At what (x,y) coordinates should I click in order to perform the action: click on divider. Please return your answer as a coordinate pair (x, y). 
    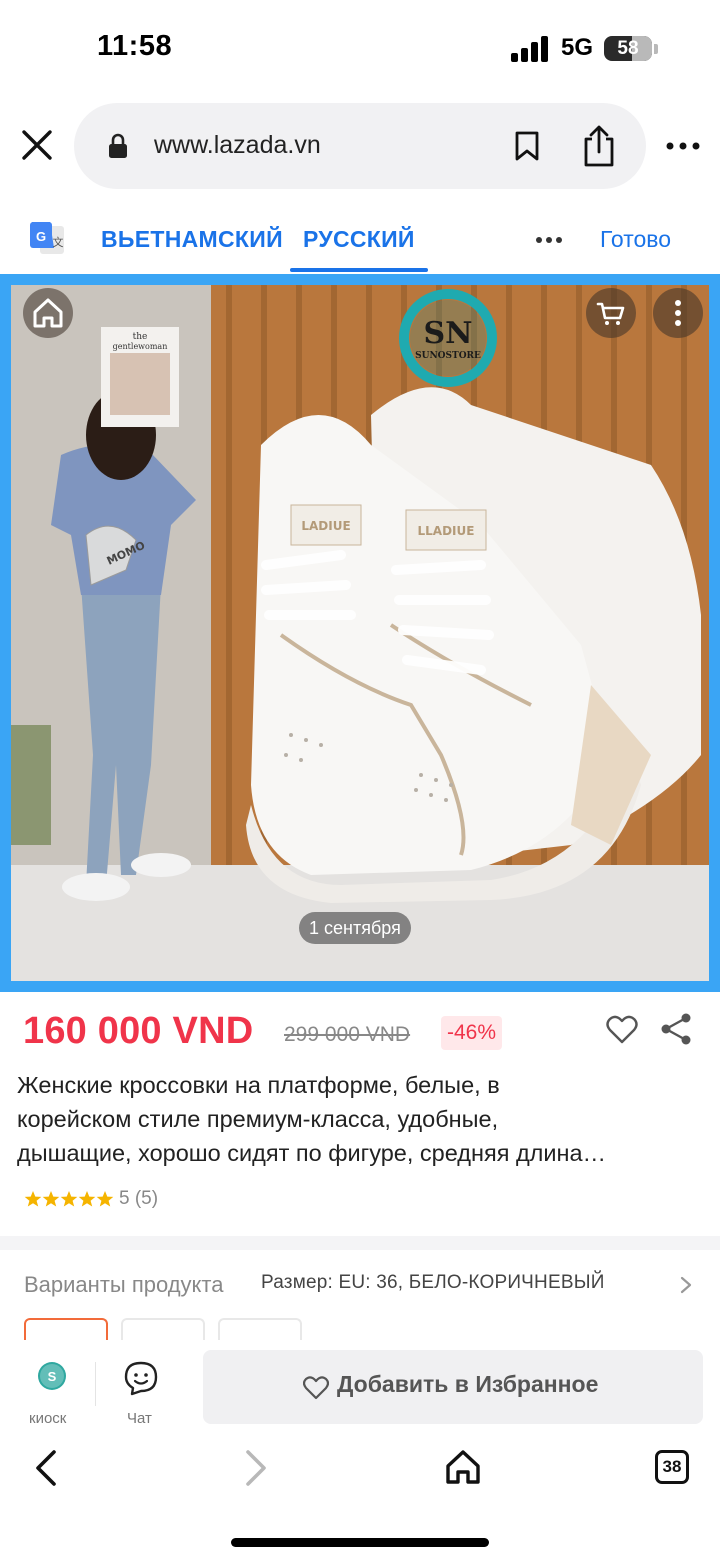
    Looking at the image, I should click on (95, 1384).